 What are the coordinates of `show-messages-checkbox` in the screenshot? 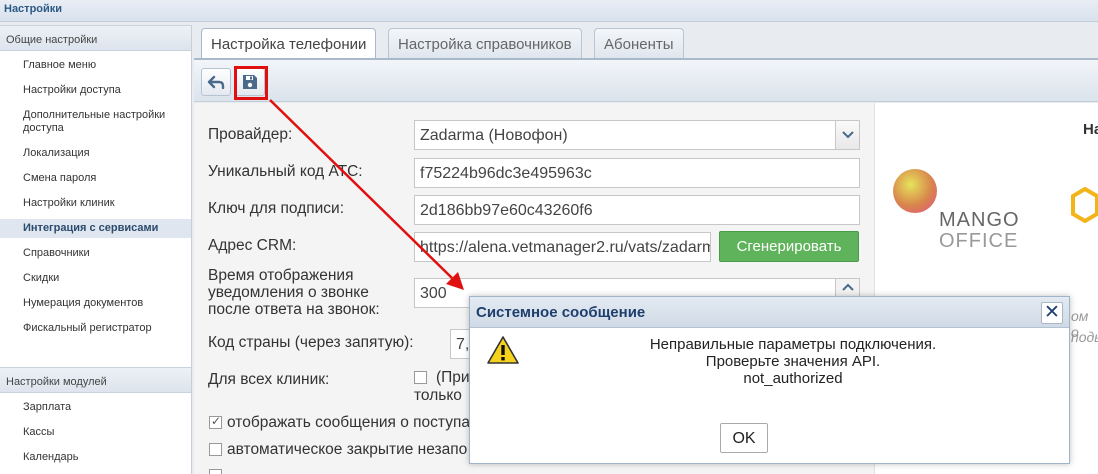 It's located at (215, 421).